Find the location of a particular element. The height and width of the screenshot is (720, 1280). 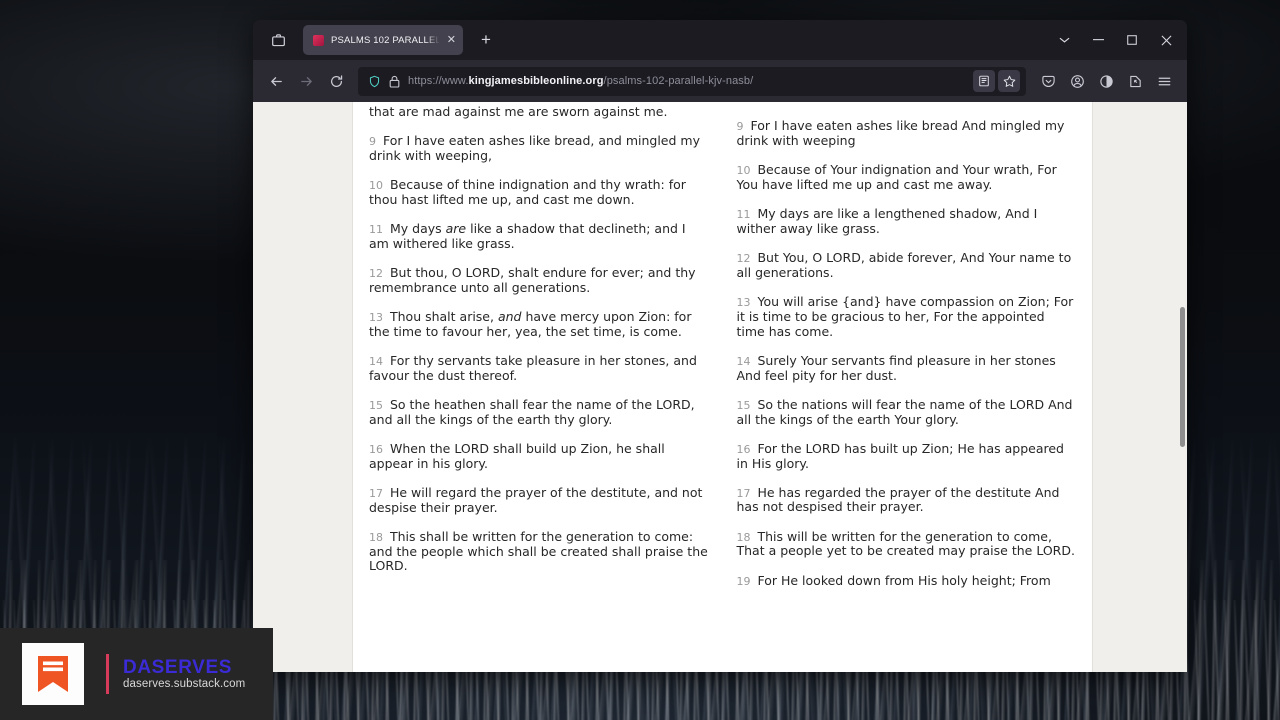

maximize-button is located at coordinates (1132, 40).